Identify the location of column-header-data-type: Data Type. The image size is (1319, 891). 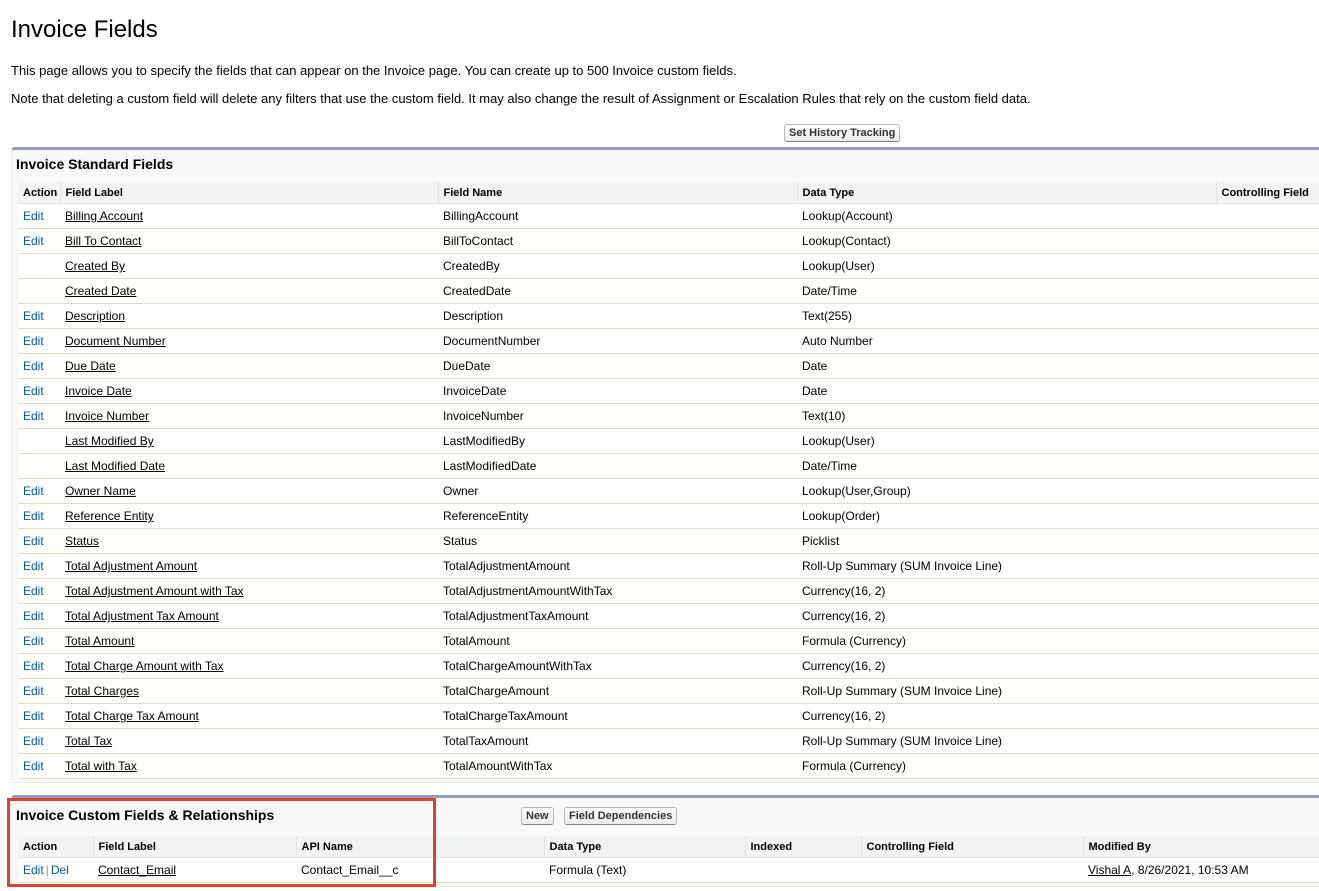
(1006, 193).